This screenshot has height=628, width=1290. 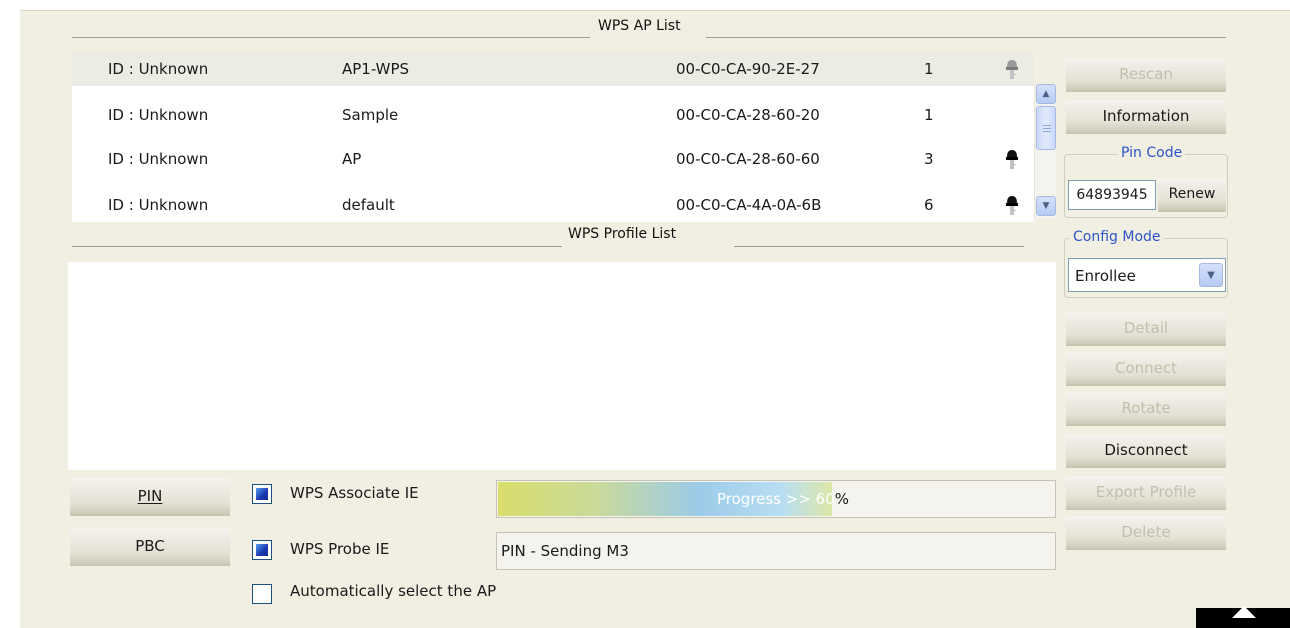 What do you see at coordinates (1152, 153) in the screenshot?
I see `pin-code-label: Pin Code` at bounding box center [1152, 153].